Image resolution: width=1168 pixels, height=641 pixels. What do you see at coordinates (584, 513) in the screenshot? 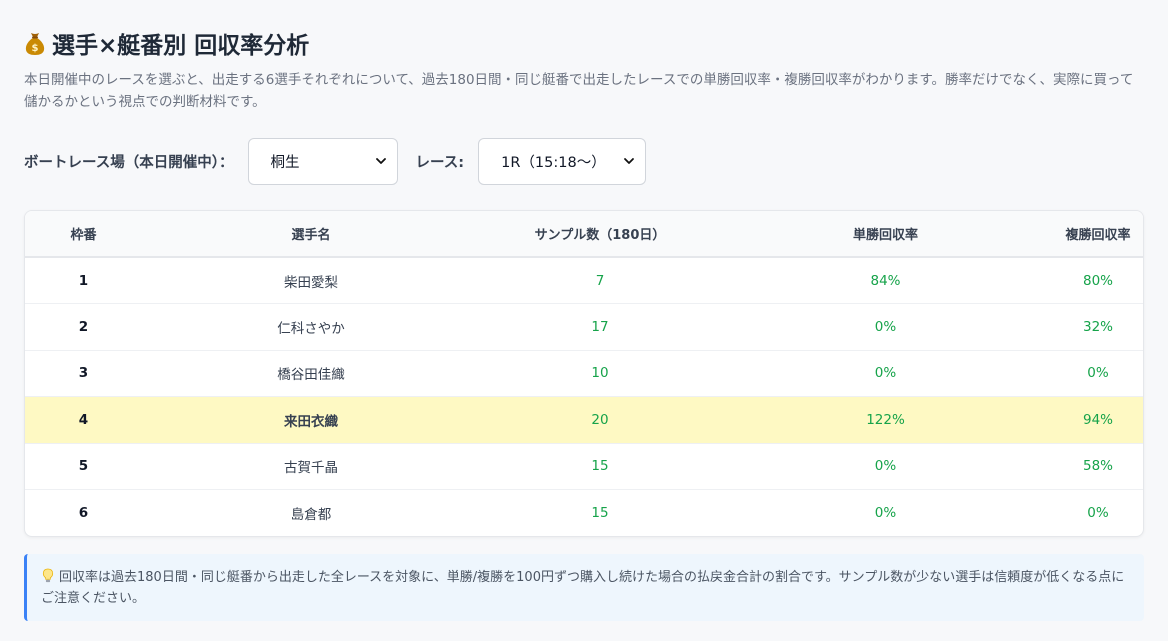
I see `table-row: 6 島倉都 15 0% 0%` at bounding box center [584, 513].